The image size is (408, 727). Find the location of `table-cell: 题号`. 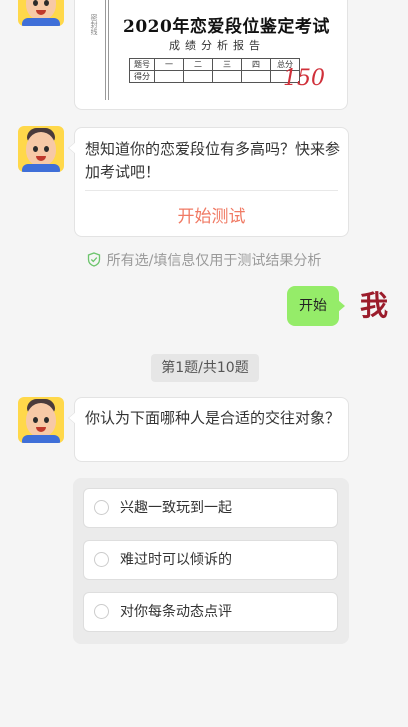

table-cell: 题号 is located at coordinates (142, 64).